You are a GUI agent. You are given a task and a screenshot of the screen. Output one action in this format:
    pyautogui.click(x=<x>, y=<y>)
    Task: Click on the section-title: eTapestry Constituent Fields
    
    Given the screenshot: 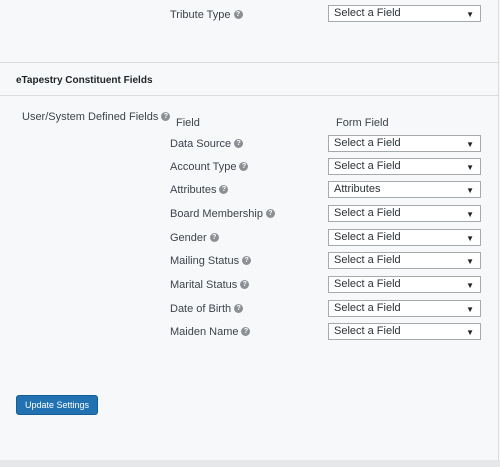 What is the action you would take?
    pyautogui.click(x=84, y=80)
    